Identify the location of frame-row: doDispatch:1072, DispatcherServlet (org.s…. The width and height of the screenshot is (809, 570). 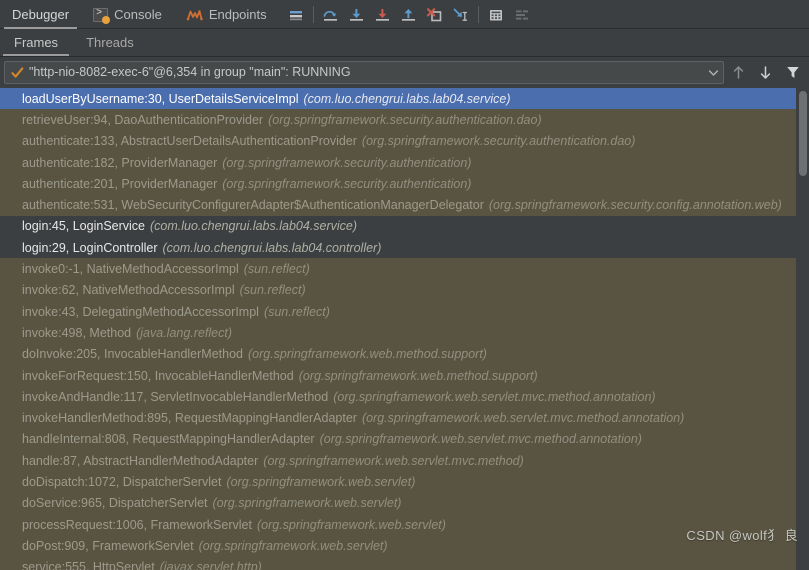
(398, 482).